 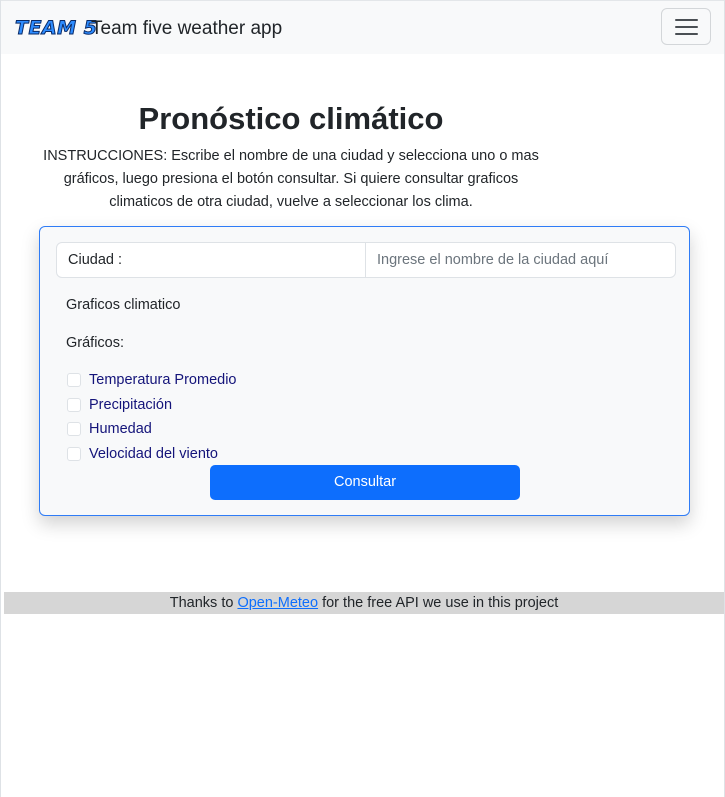 What do you see at coordinates (365, 482) in the screenshot?
I see `consultar-button: Consultar` at bounding box center [365, 482].